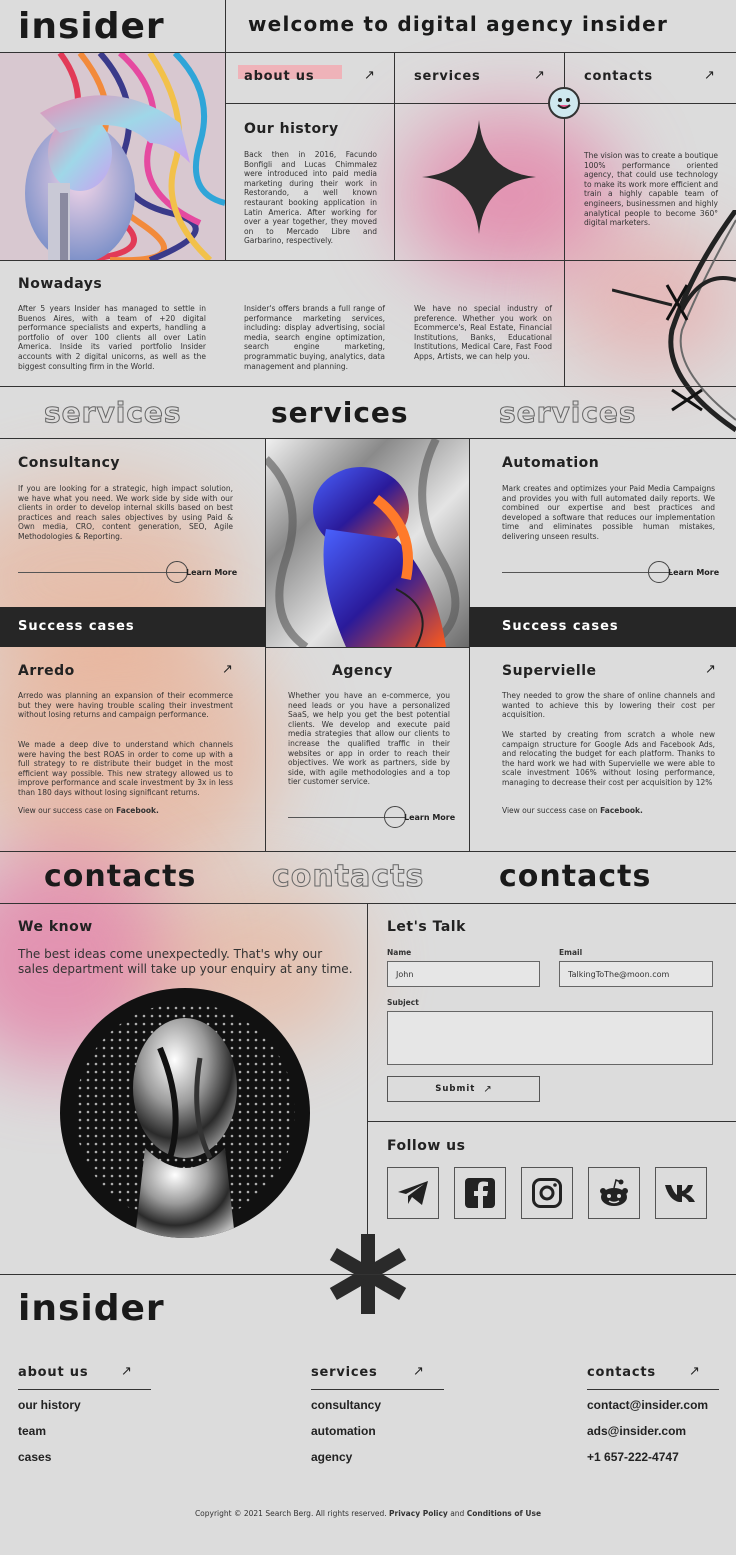 The width and height of the screenshot is (736, 1555). Describe the element at coordinates (426, 1146) in the screenshot. I see `follow-title: Follow us` at that location.